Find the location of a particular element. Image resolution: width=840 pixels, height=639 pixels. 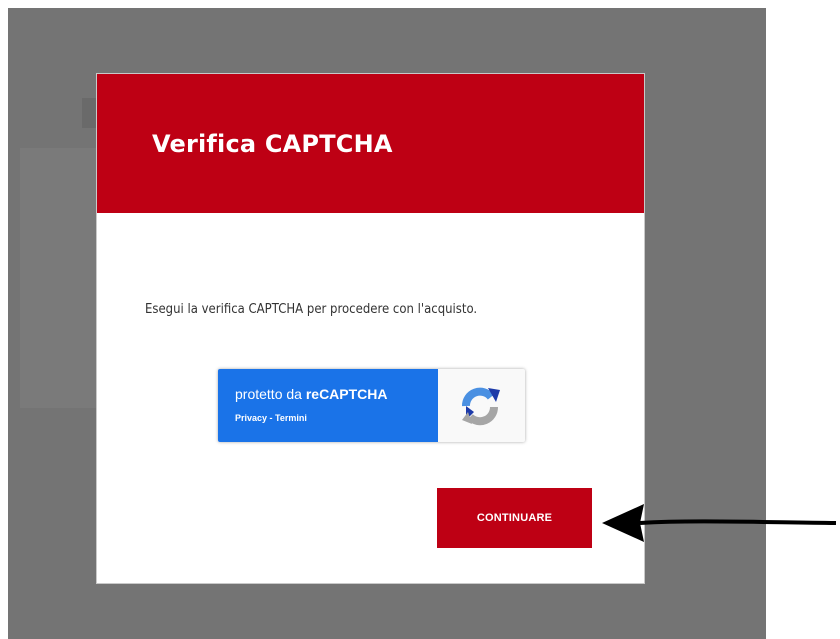

recaptcha-links: Privacy - Termini is located at coordinates (271, 418).